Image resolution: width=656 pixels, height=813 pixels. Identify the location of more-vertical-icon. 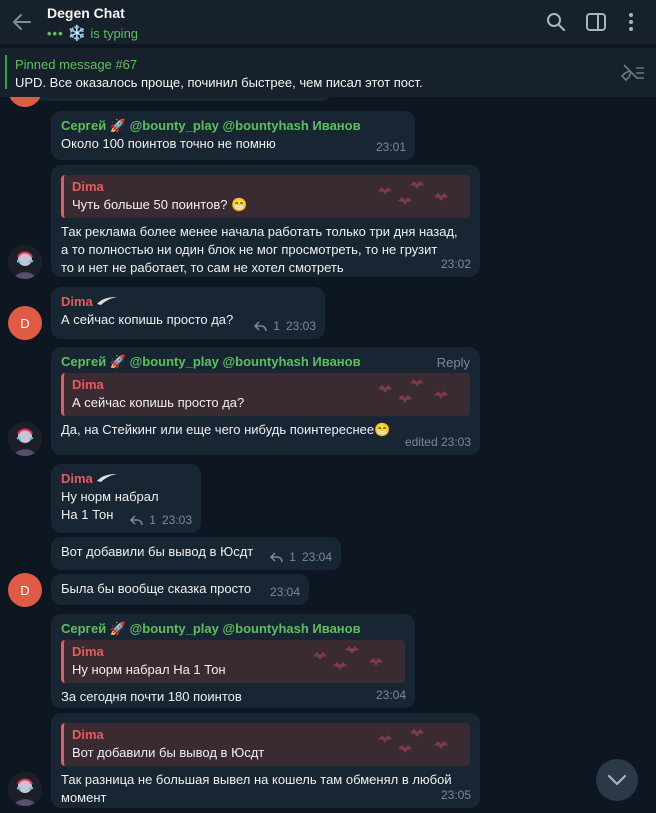
(631, 22).